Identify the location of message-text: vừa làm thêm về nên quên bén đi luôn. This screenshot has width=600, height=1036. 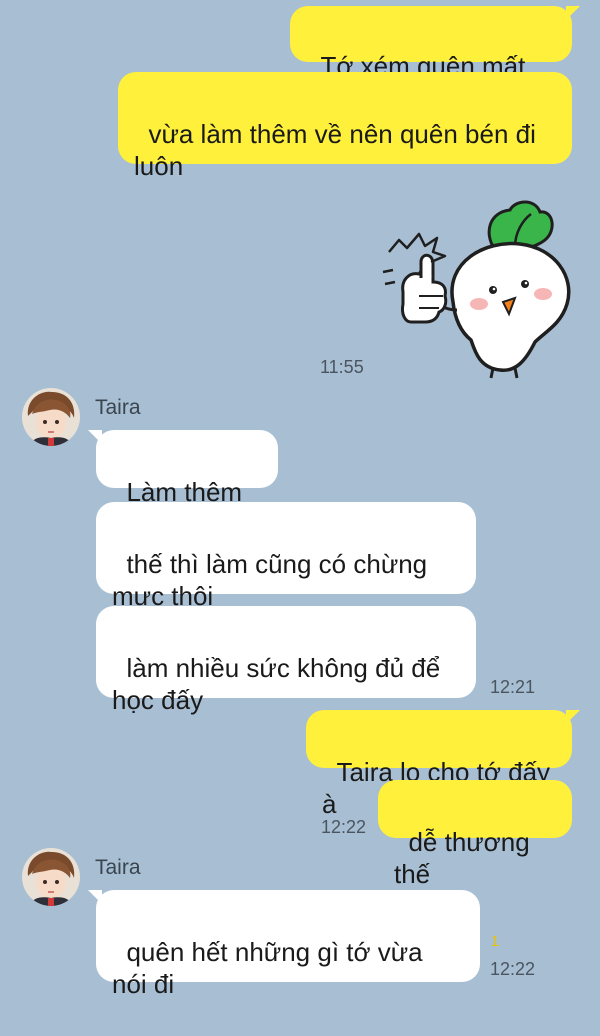
(339, 150).